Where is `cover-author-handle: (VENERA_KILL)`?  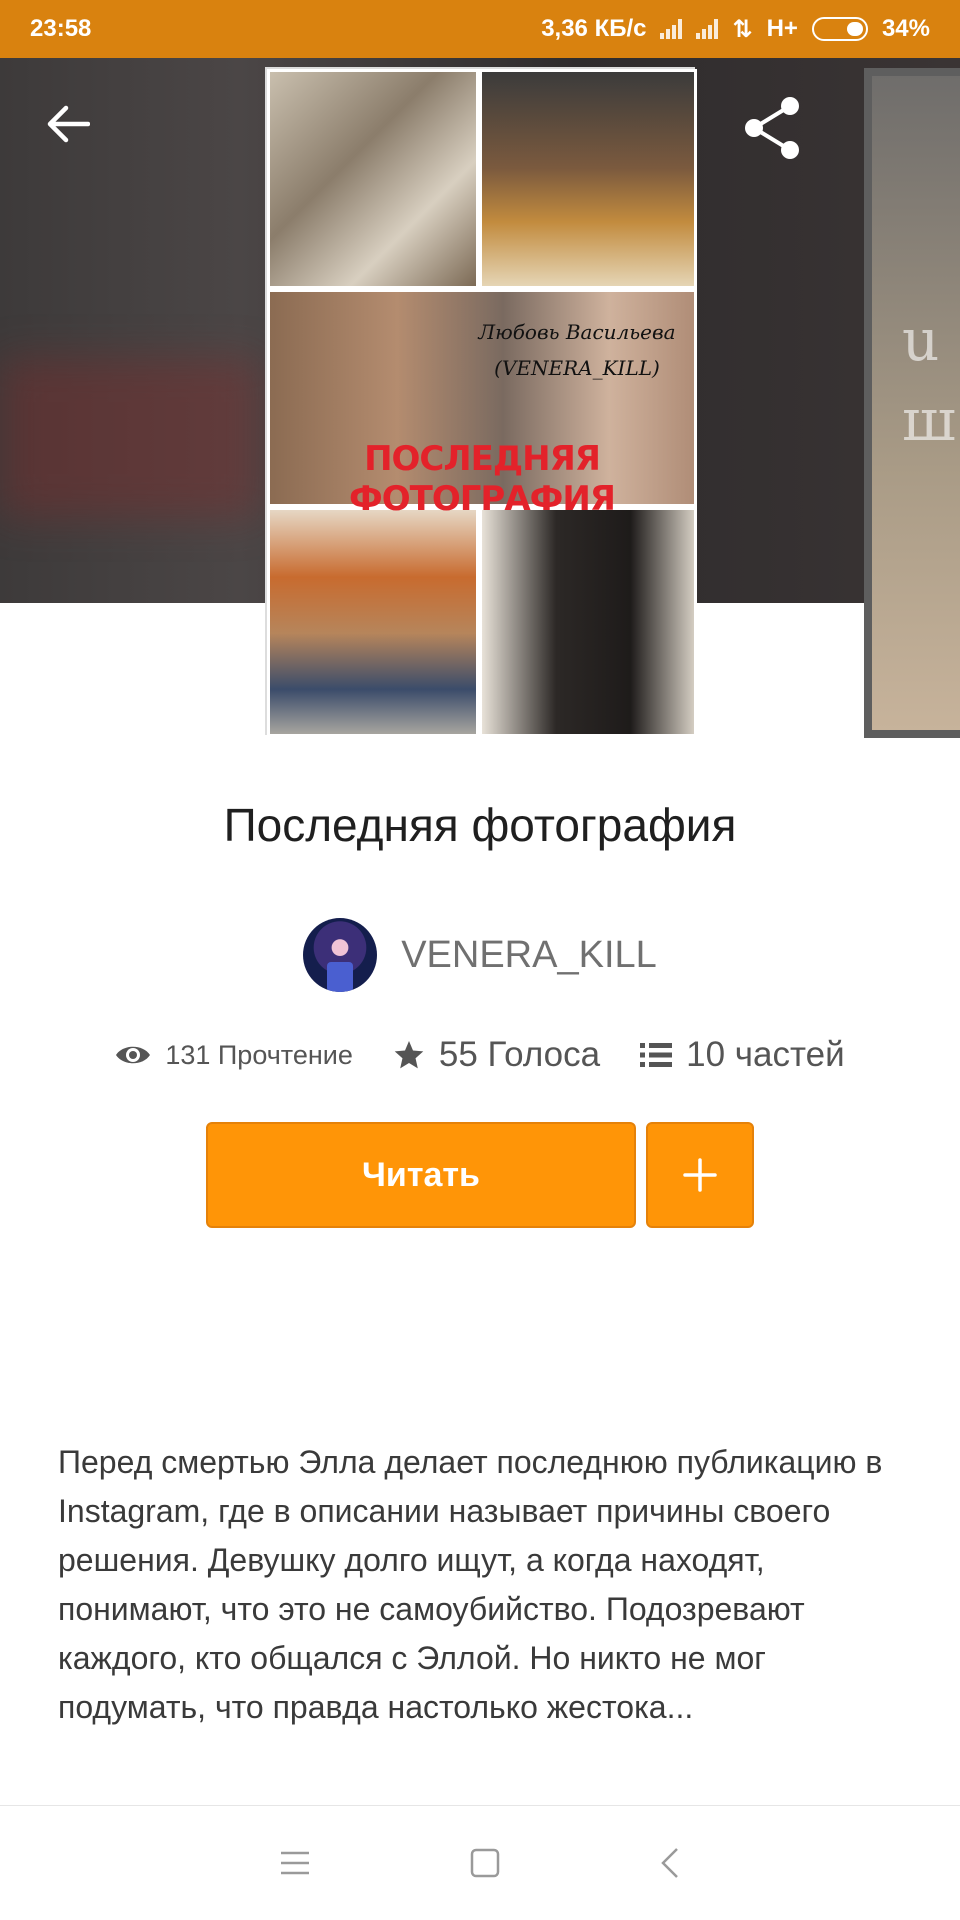
cover-author-handle: (VENERA_KILL) is located at coordinates (577, 368).